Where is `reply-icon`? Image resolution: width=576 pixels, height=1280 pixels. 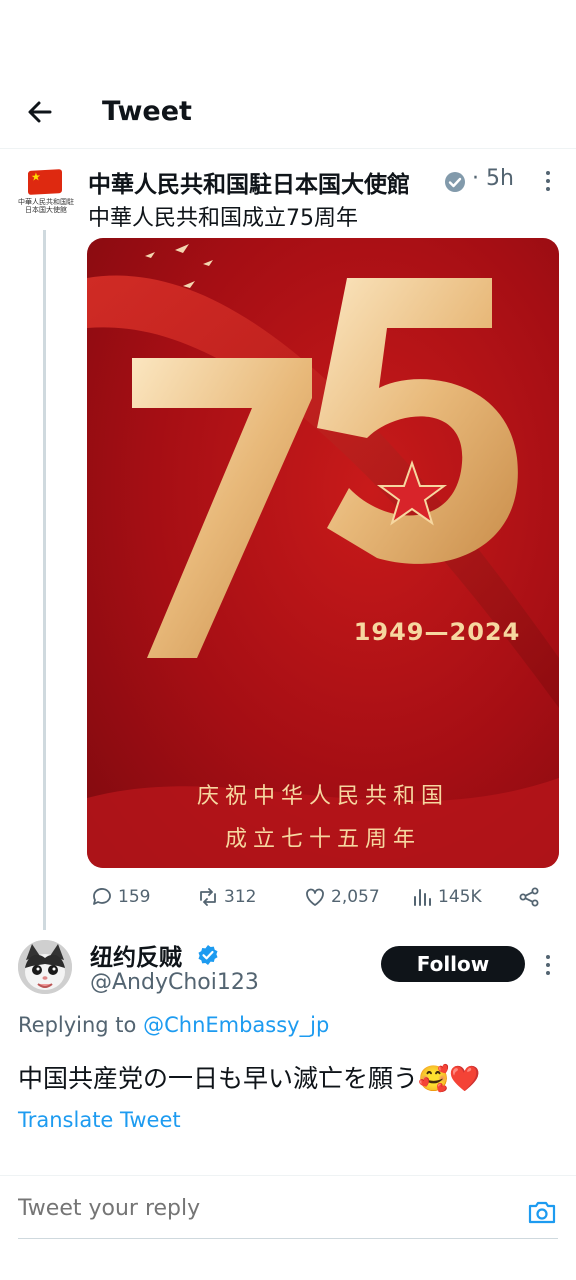 reply-icon is located at coordinates (102, 896).